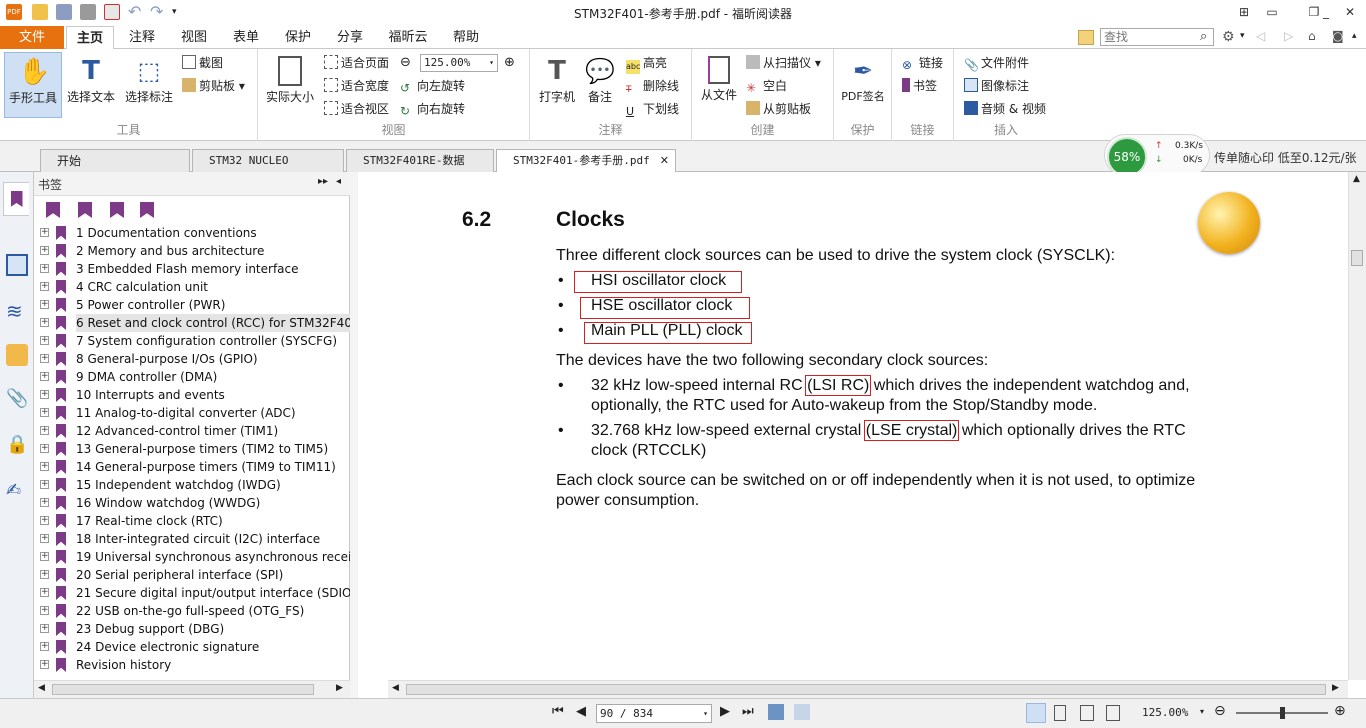 The image size is (1366, 728). What do you see at coordinates (1036, 713) in the screenshot?
I see `single-page-icon` at bounding box center [1036, 713].